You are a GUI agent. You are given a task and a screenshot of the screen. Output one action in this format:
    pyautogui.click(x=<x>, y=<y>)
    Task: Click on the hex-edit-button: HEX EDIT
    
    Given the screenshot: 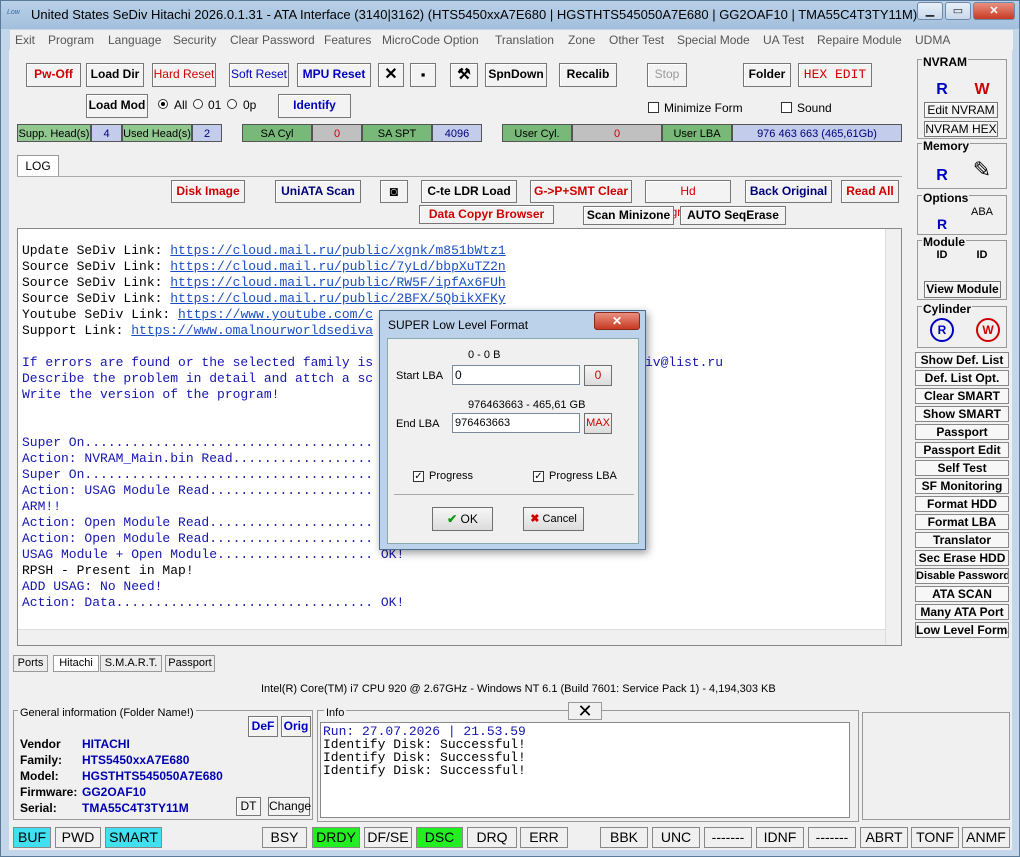 What is the action you would take?
    pyautogui.click(x=835, y=75)
    